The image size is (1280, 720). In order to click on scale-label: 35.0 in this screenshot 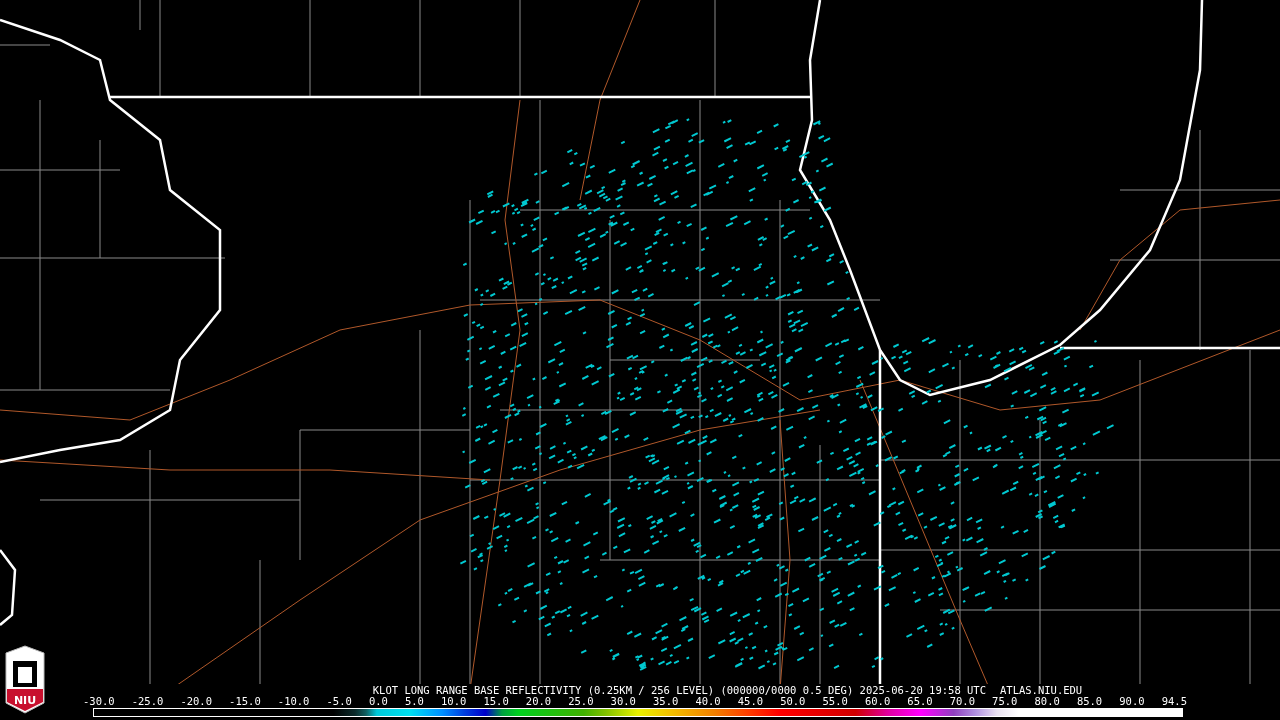, I will do `click(666, 701)`.